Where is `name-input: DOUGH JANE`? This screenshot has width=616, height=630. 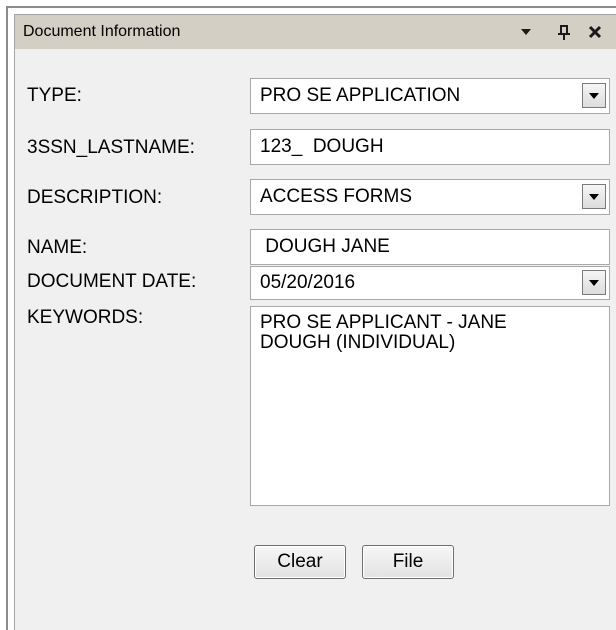
name-input: DOUGH JANE is located at coordinates (430, 247).